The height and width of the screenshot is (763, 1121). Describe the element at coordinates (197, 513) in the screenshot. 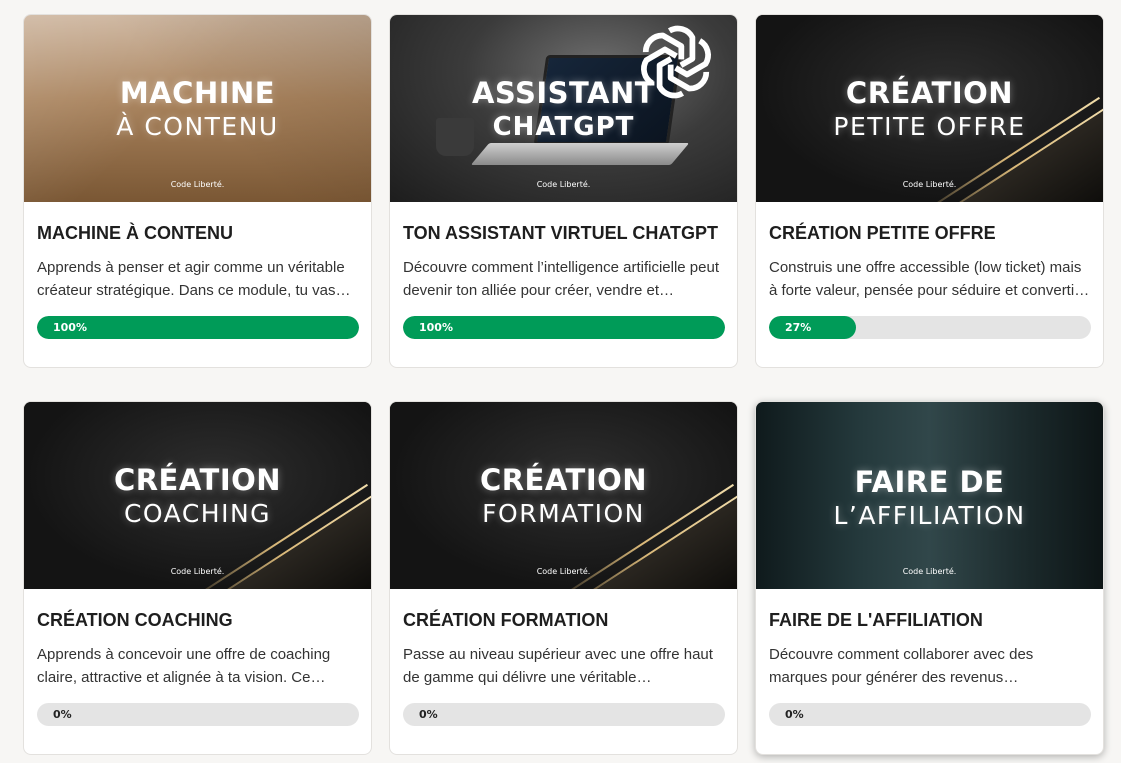

I see `thumbnail-line-2: COACHING` at that location.